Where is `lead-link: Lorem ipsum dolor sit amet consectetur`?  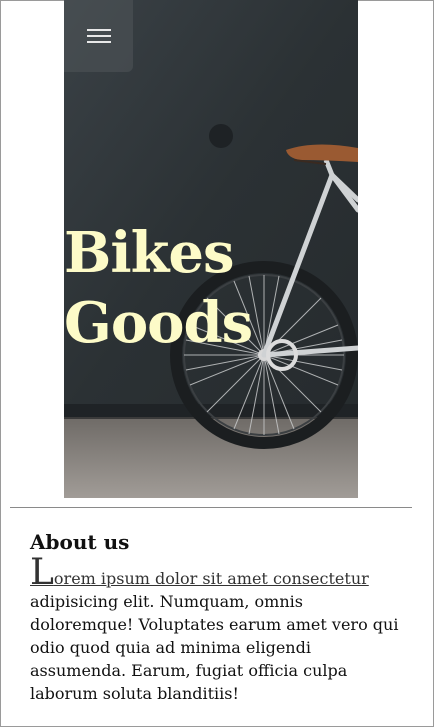 lead-link: Lorem ipsum dolor sit amet consectetur is located at coordinates (199, 573).